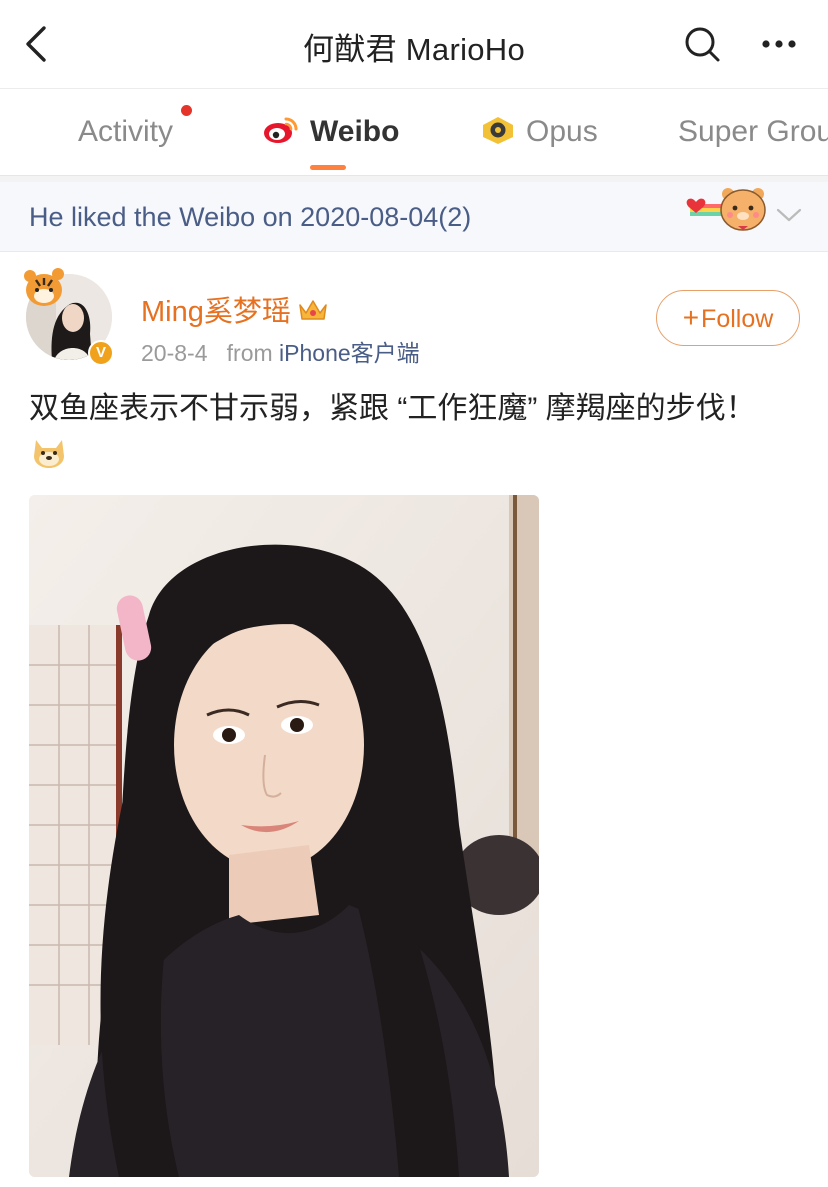 This screenshot has width=828, height=1187. Describe the element at coordinates (44, 287) in the screenshot. I see `tiger-frame-icon` at that location.